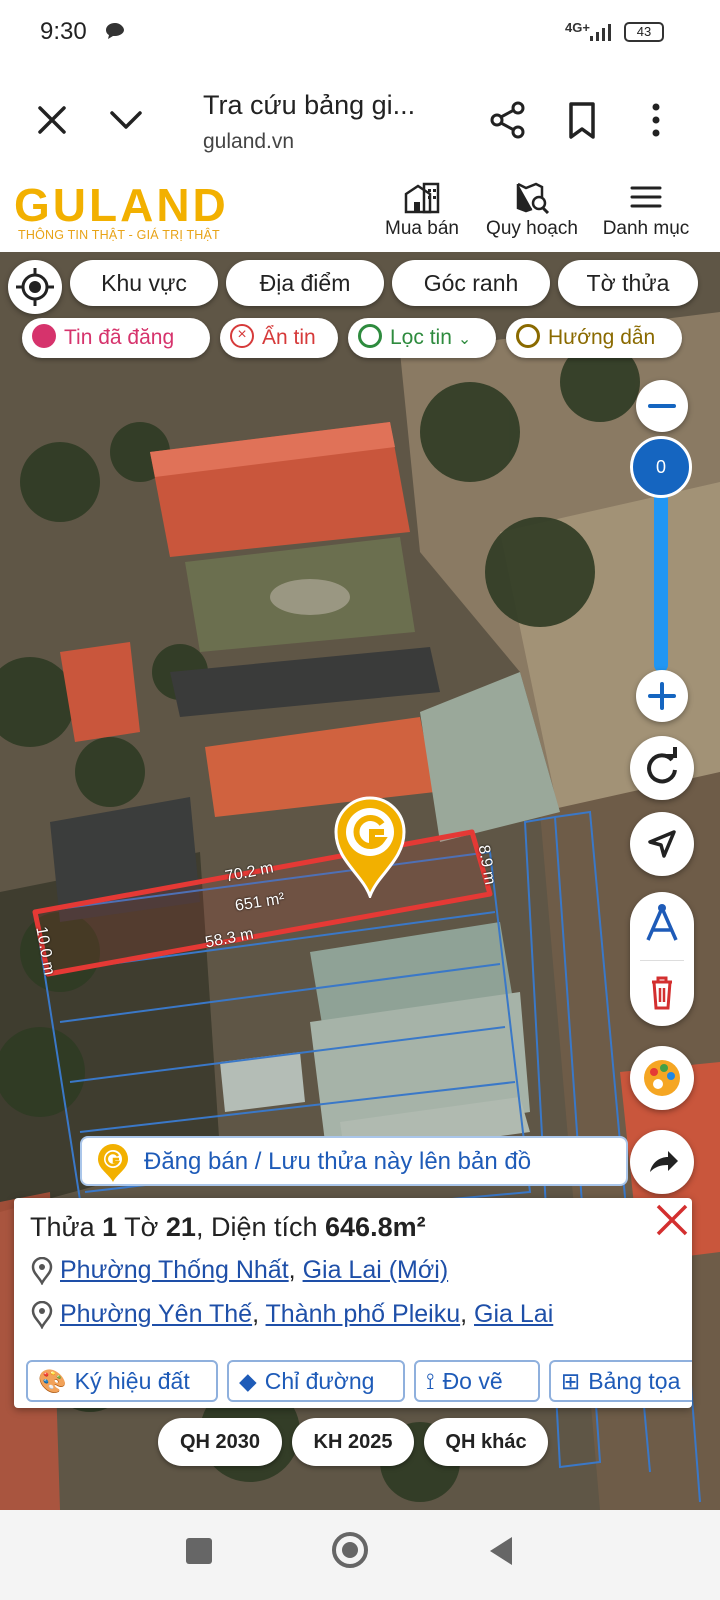  Describe the element at coordinates (62, 1227) in the screenshot. I see `thua-label: Thửa` at that location.